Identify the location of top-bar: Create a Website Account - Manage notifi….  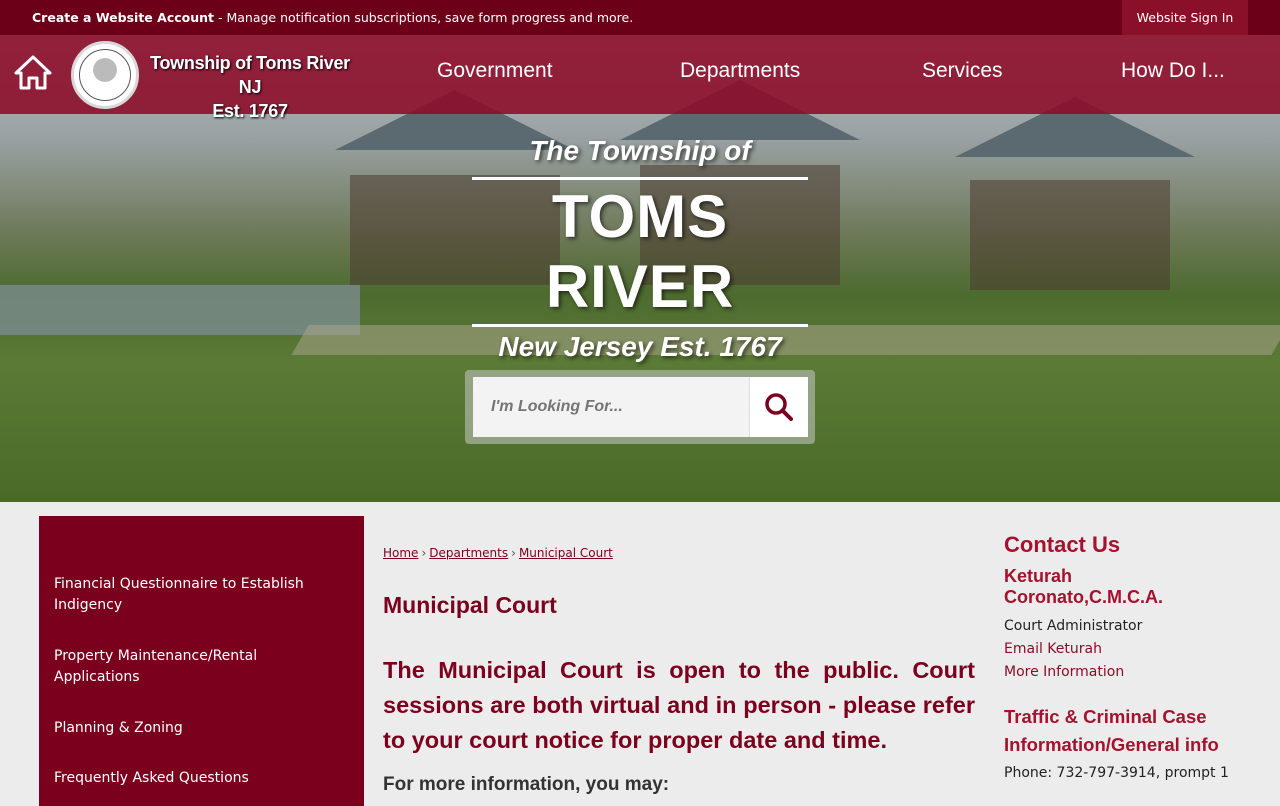
(640, 17).